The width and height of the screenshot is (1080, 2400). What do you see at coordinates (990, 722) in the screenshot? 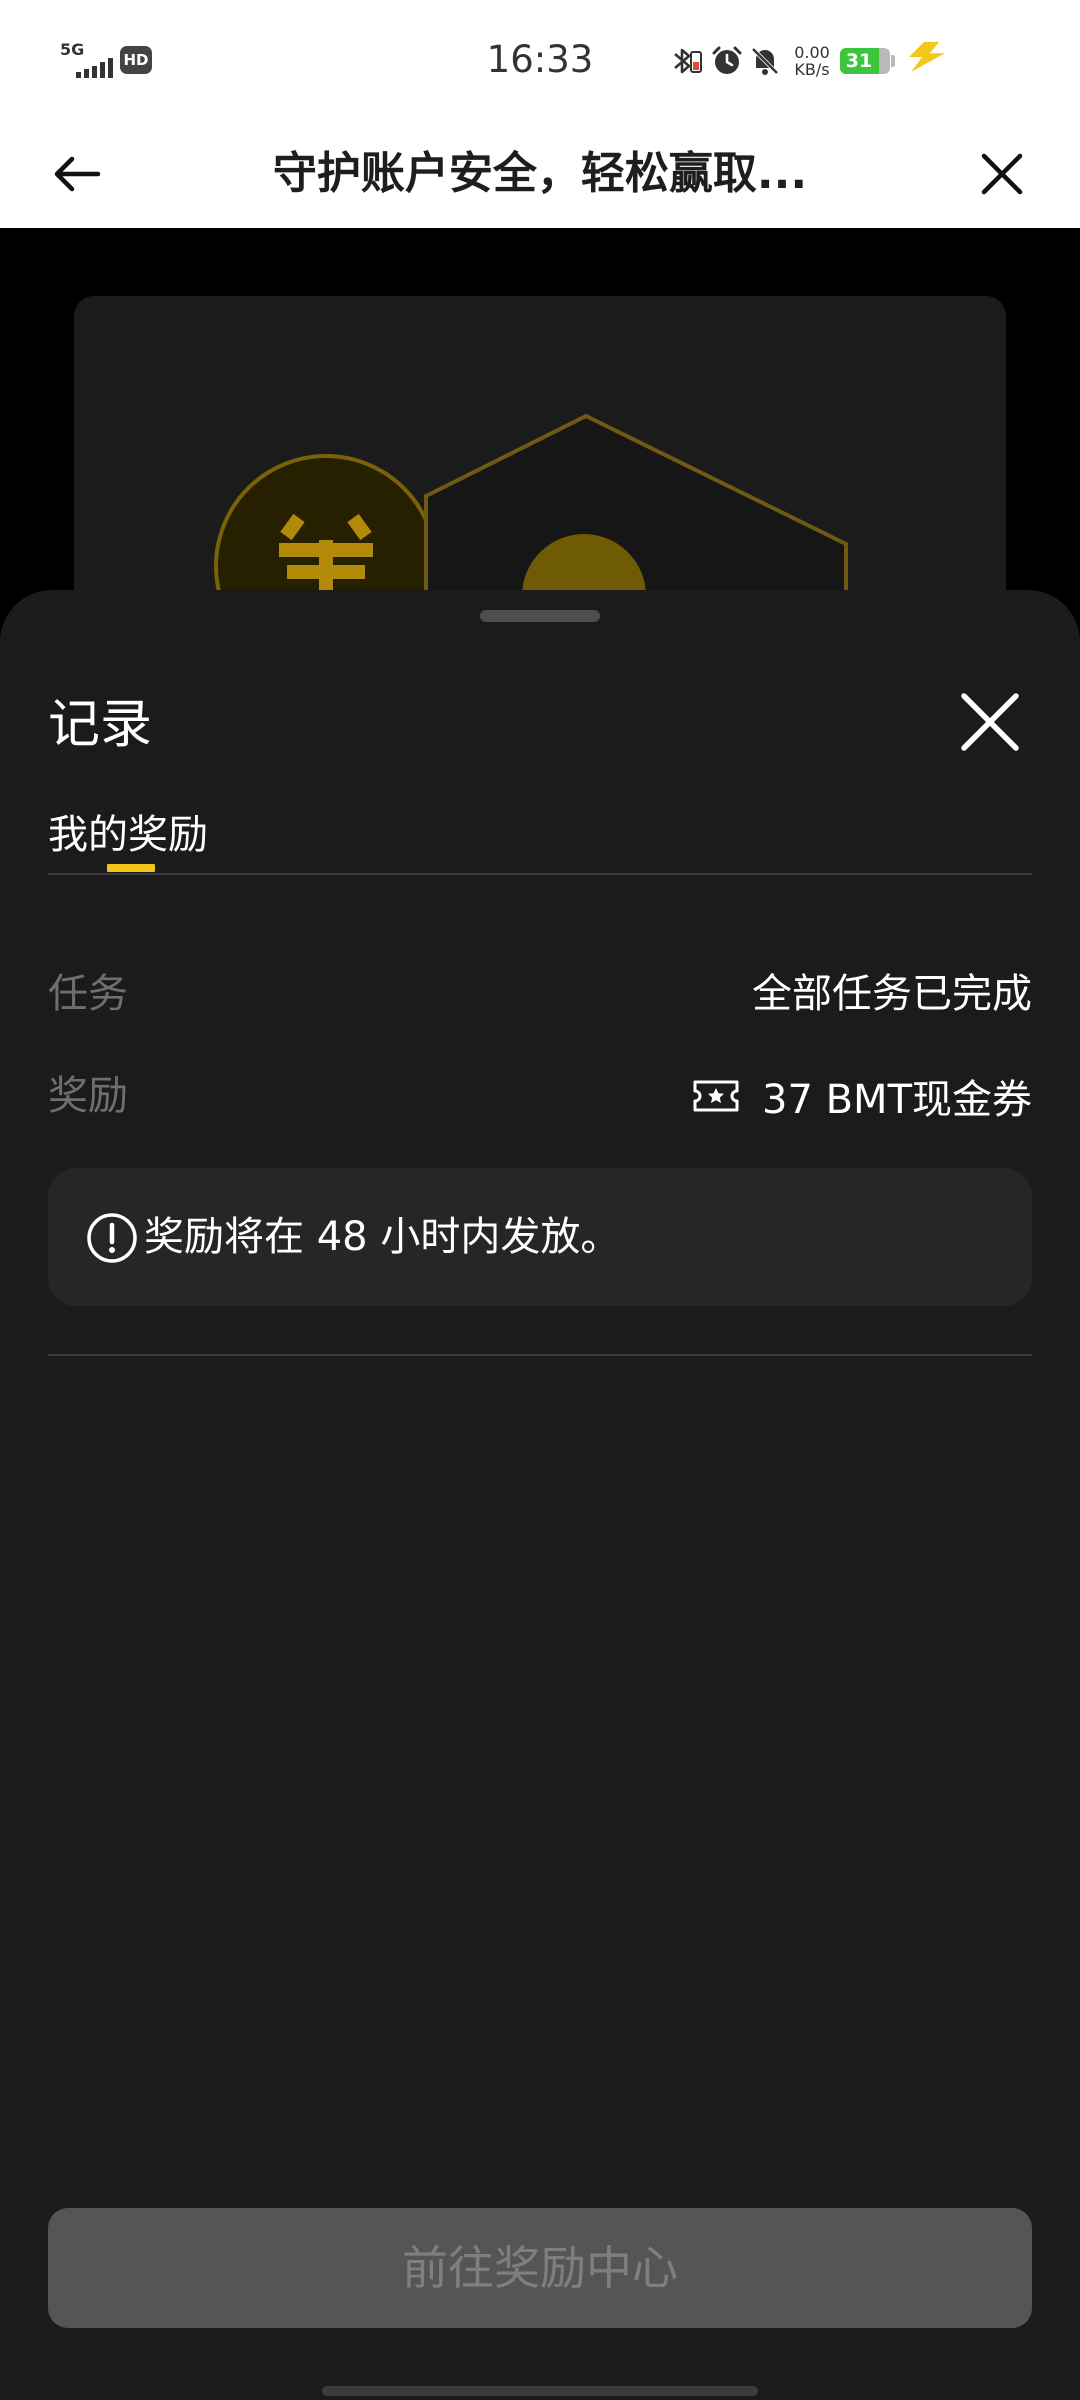
I see `sheet-close-button` at bounding box center [990, 722].